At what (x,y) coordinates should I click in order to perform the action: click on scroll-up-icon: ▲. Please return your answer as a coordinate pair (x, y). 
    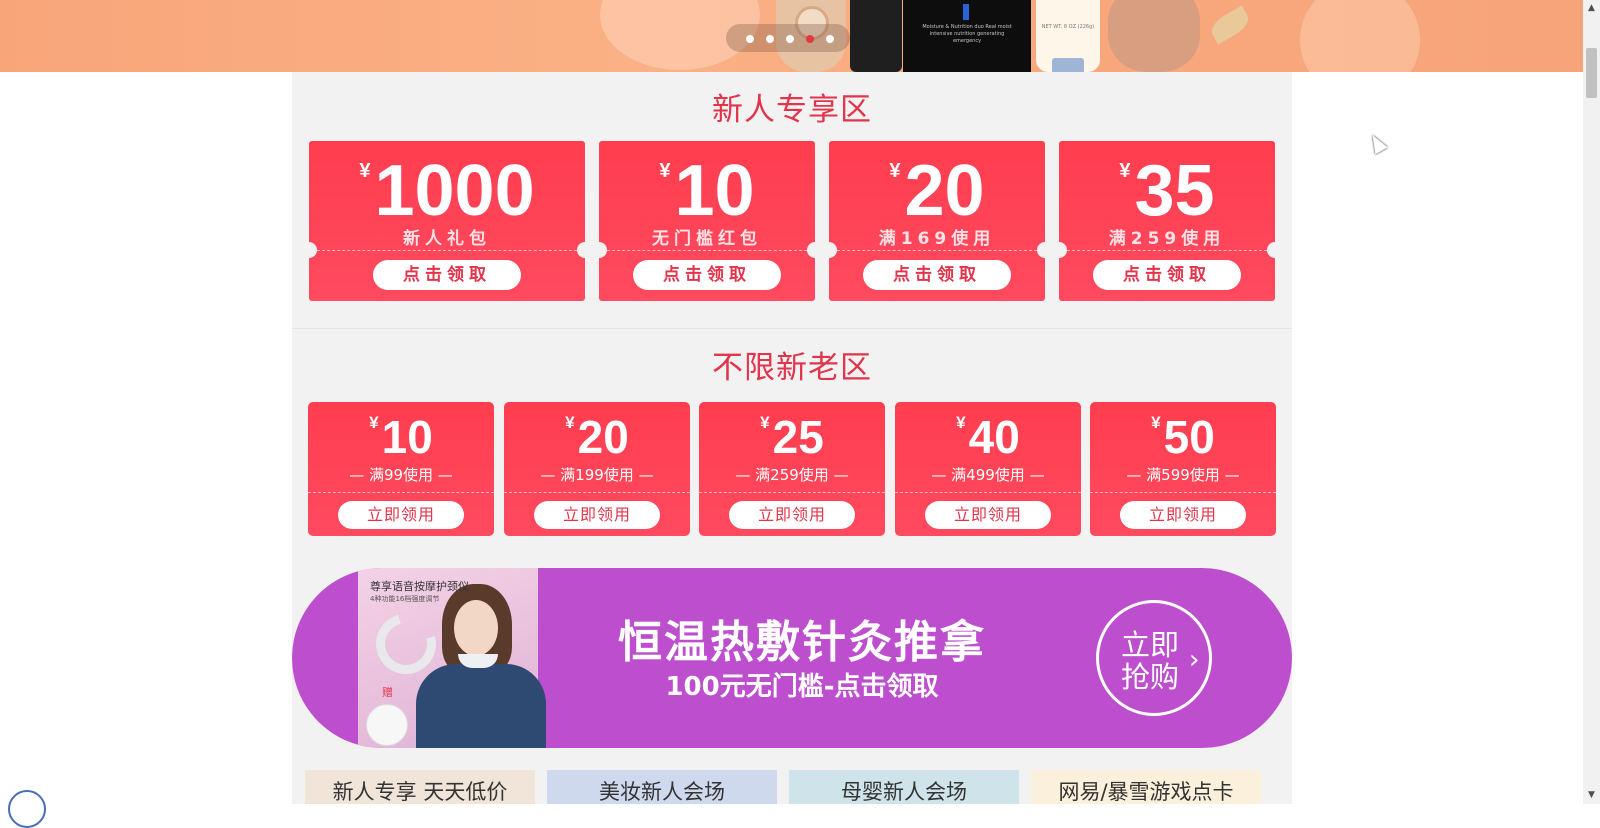
    Looking at the image, I should click on (1591, 8).